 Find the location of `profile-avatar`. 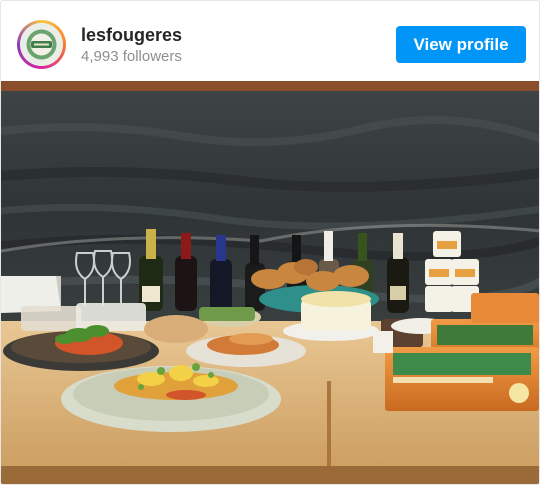

profile-avatar is located at coordinates (41, 44).